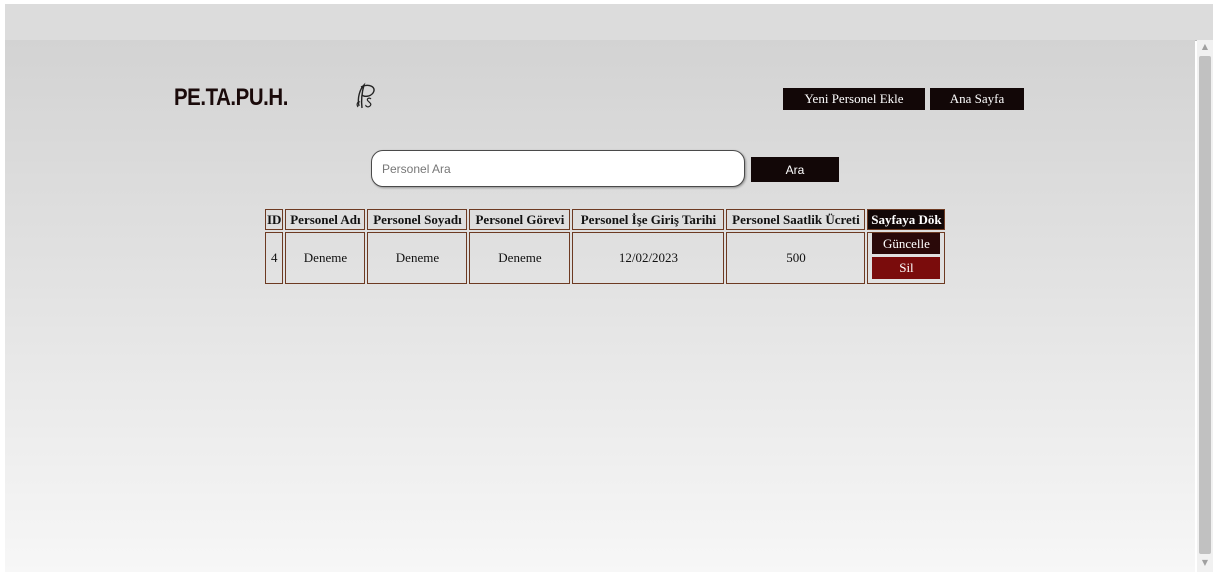  What do you see at coordinates (648, 258) in the screenshot?
I see `cell-start-date: 12/02/2023` at bounding box center [648, 258].